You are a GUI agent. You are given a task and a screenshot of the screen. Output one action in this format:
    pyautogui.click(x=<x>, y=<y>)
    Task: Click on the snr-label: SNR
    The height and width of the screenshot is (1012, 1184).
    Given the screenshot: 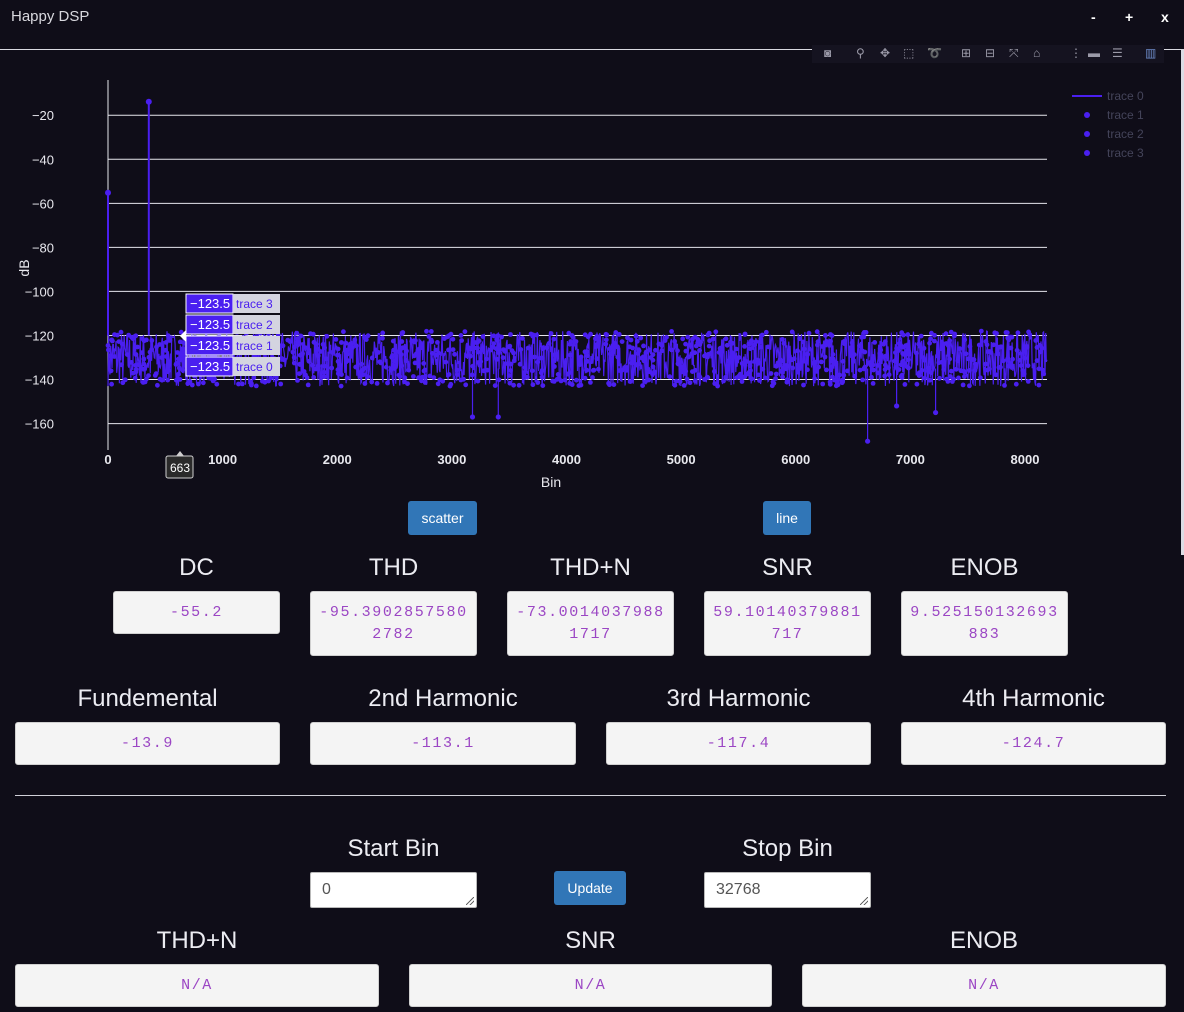 What is the action you would take?
    pyautogui.click(x=787, y=567)
    